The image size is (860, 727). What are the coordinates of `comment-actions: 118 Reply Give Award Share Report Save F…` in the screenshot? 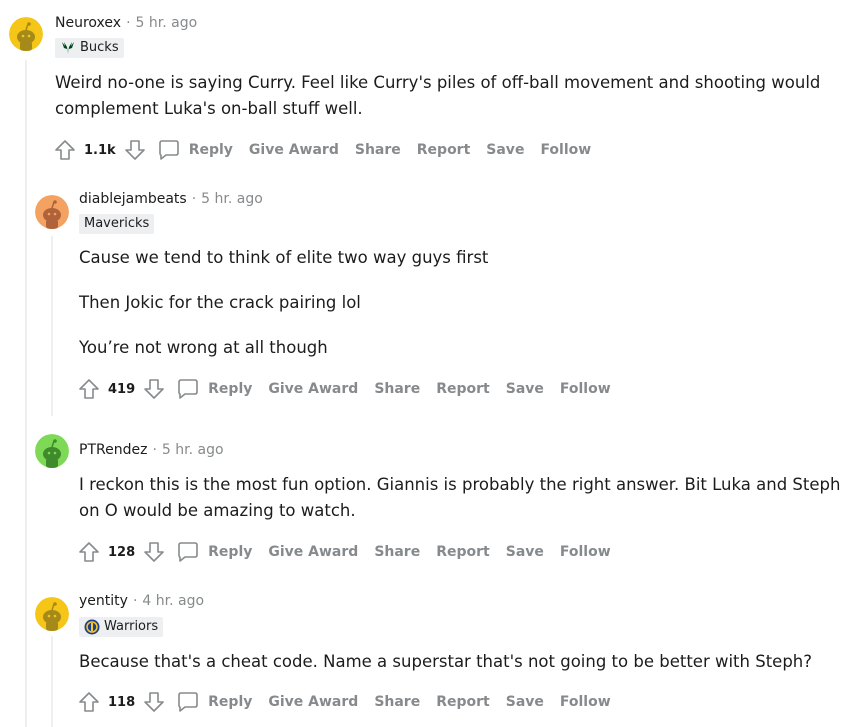 It's located at (352, 702).